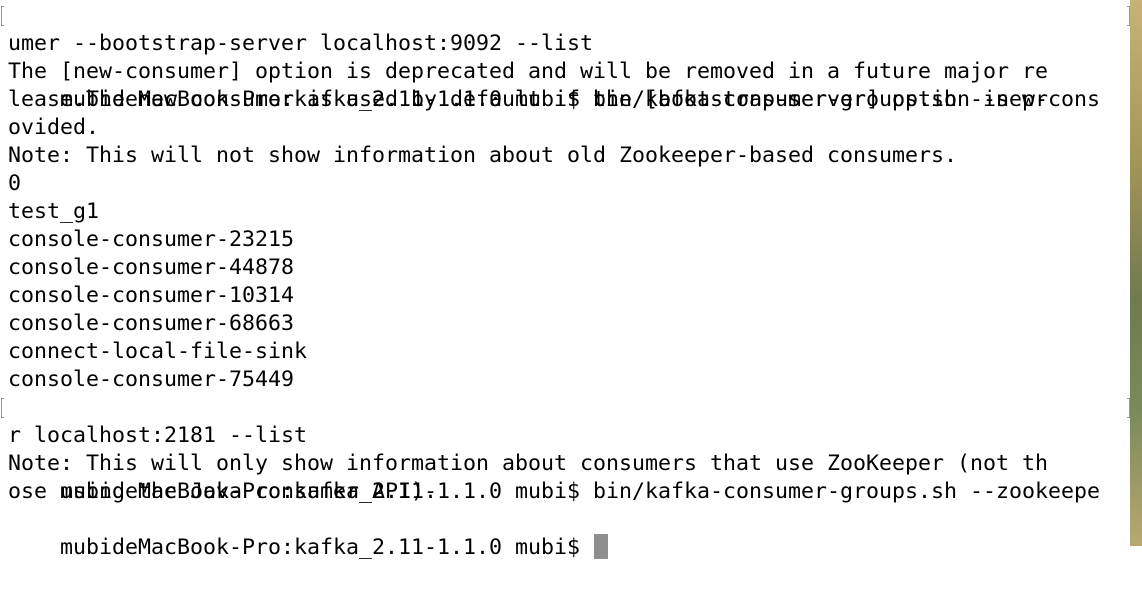  Describe the element at coordinates (15, 183) in the screenshot. I see `line-text: 0` at that location.